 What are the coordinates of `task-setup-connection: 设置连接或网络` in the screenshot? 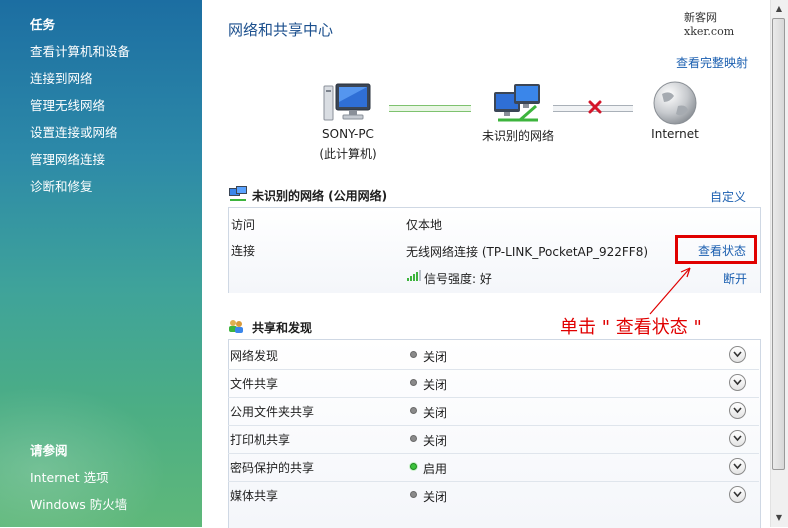 It's located at (74, 131).